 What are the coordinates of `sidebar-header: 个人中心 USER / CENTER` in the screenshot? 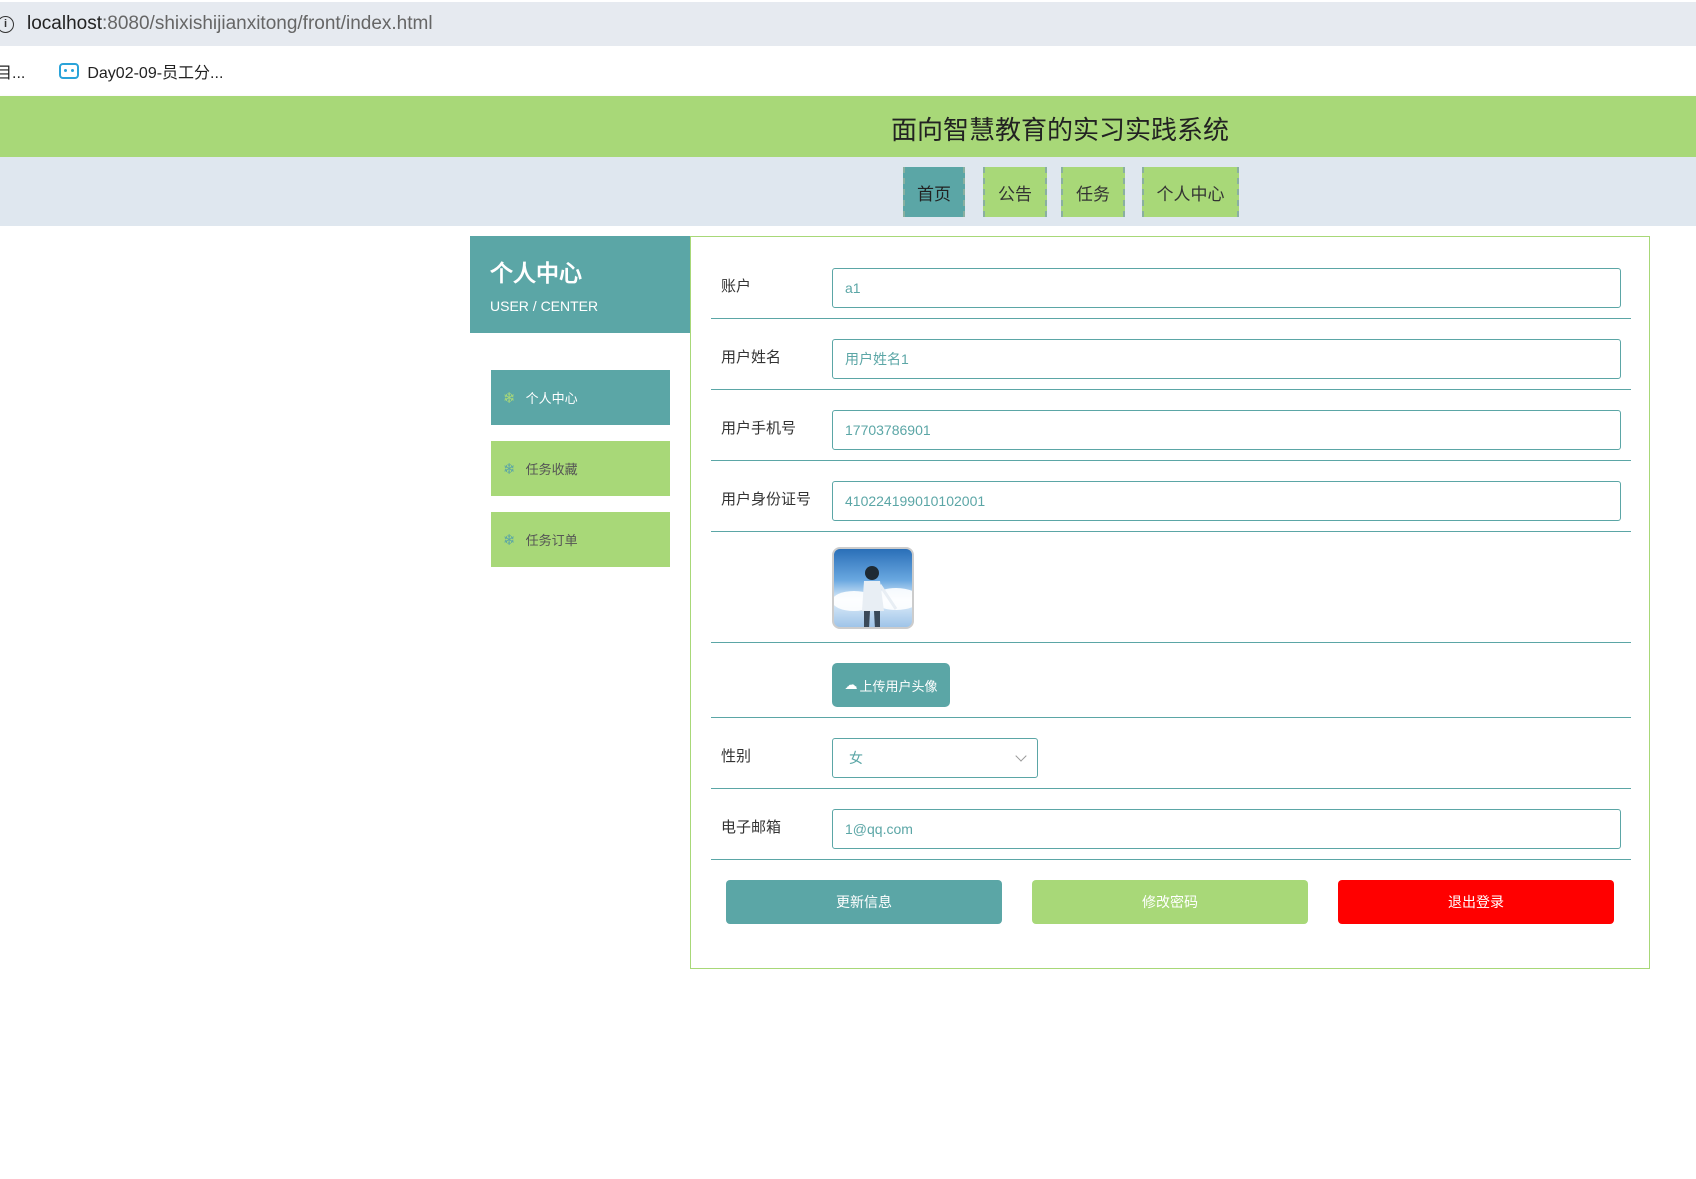 It's located at (580, 284).